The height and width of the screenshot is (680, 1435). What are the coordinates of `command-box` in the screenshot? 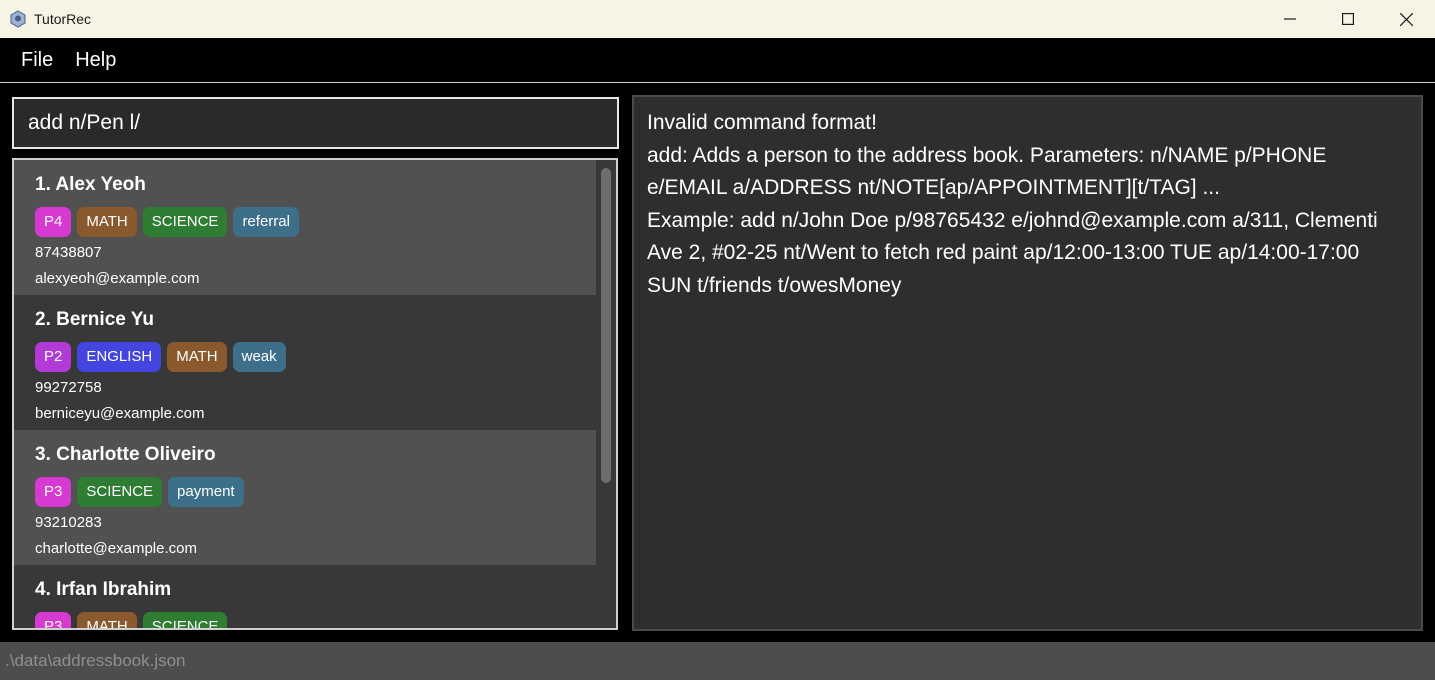 It's located at (315, 123).